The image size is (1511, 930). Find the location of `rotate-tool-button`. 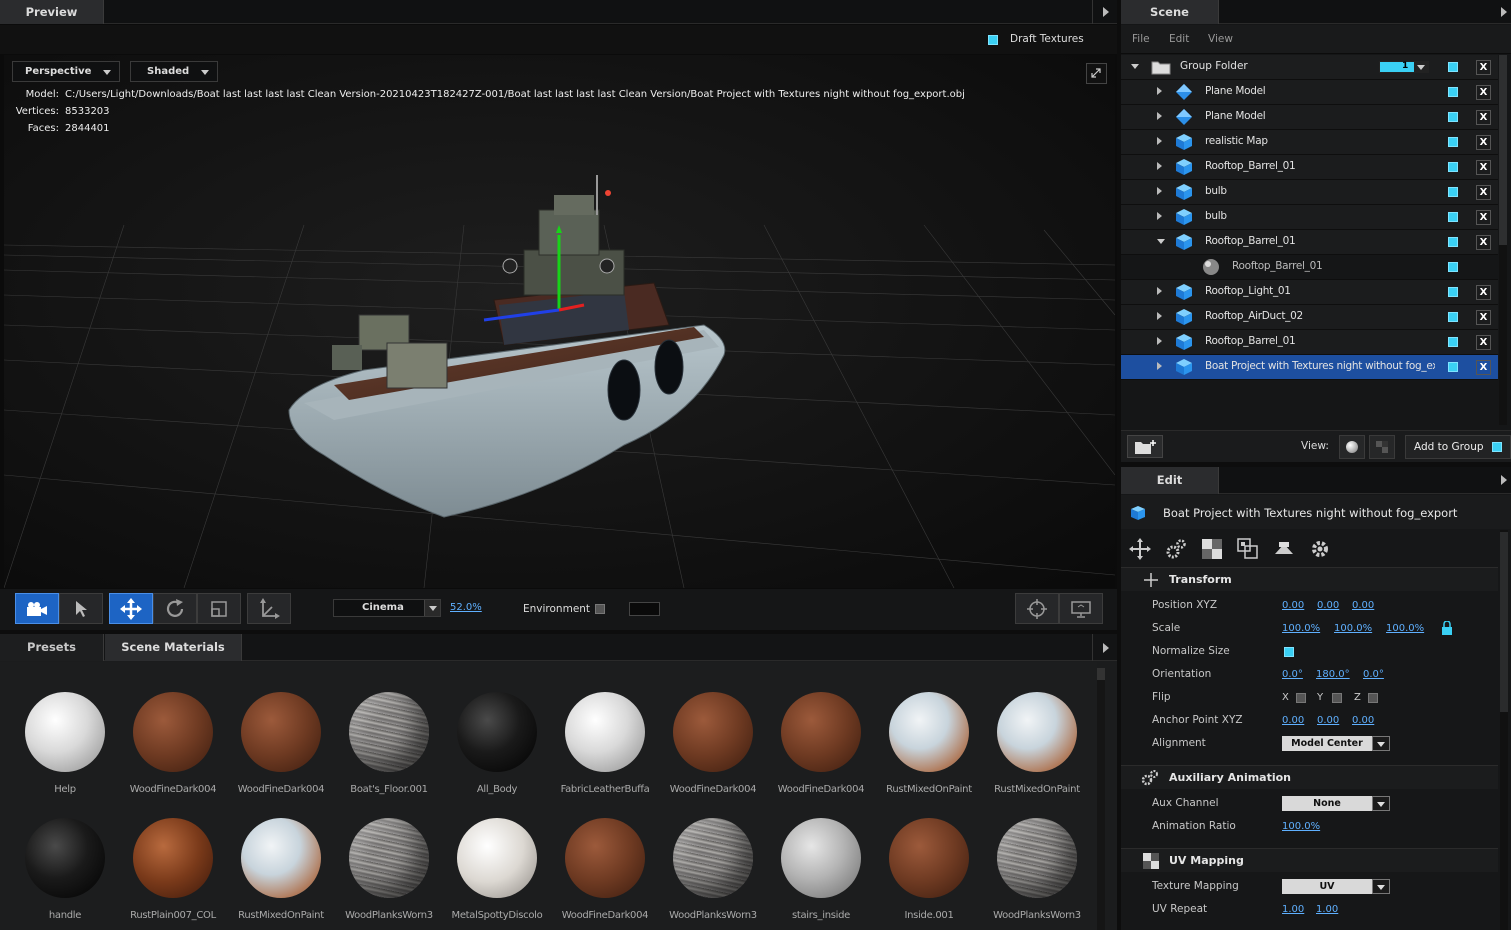

rotate-tool-button is located at coordinates (175, 608).